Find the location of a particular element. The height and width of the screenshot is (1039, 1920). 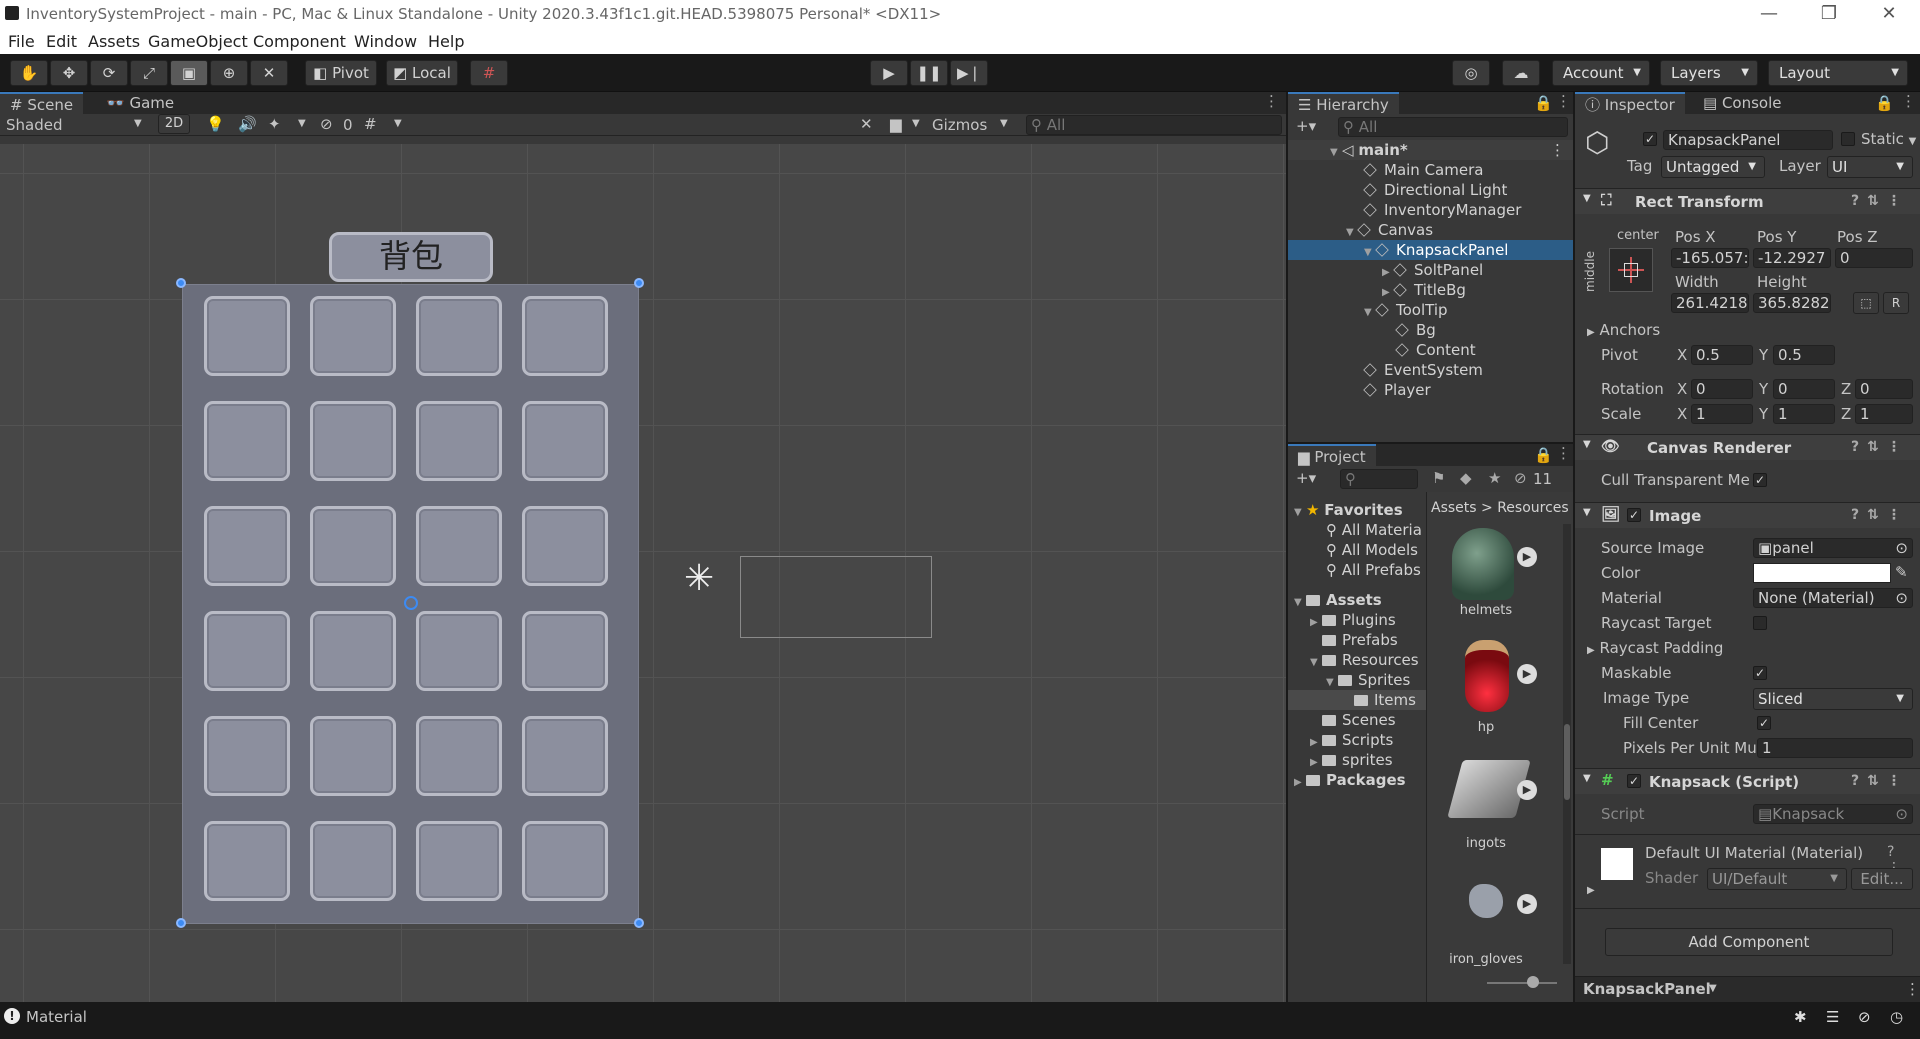

rotation-x-input: 0 is located at coordinates (1722, 389).